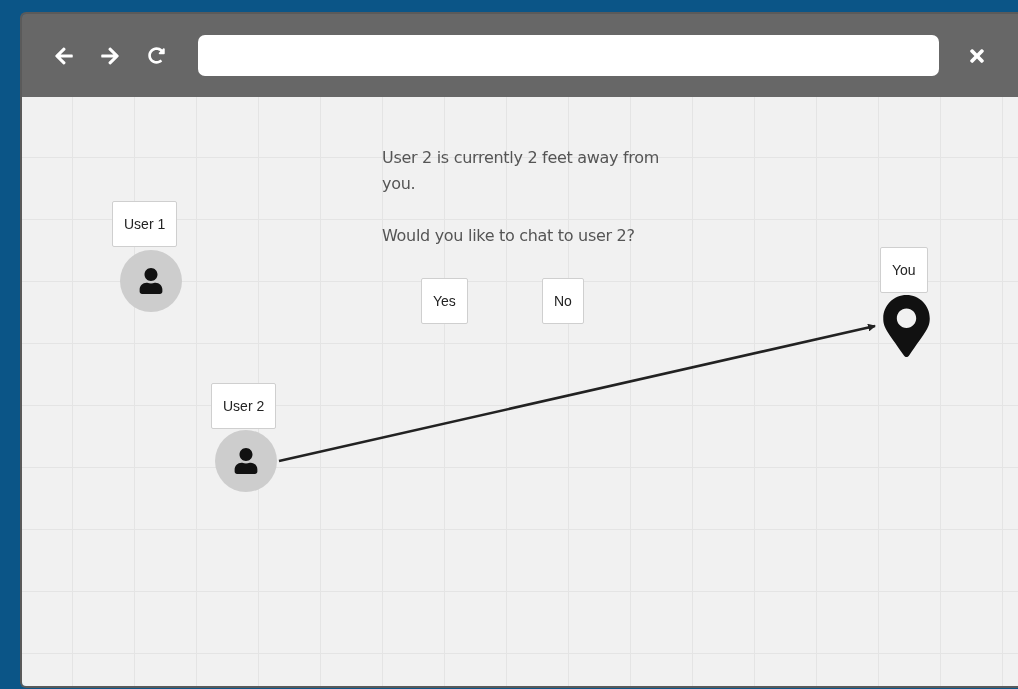 The image size is (1018, 689). I want to click on user-label: User 2, so click(244, 406).